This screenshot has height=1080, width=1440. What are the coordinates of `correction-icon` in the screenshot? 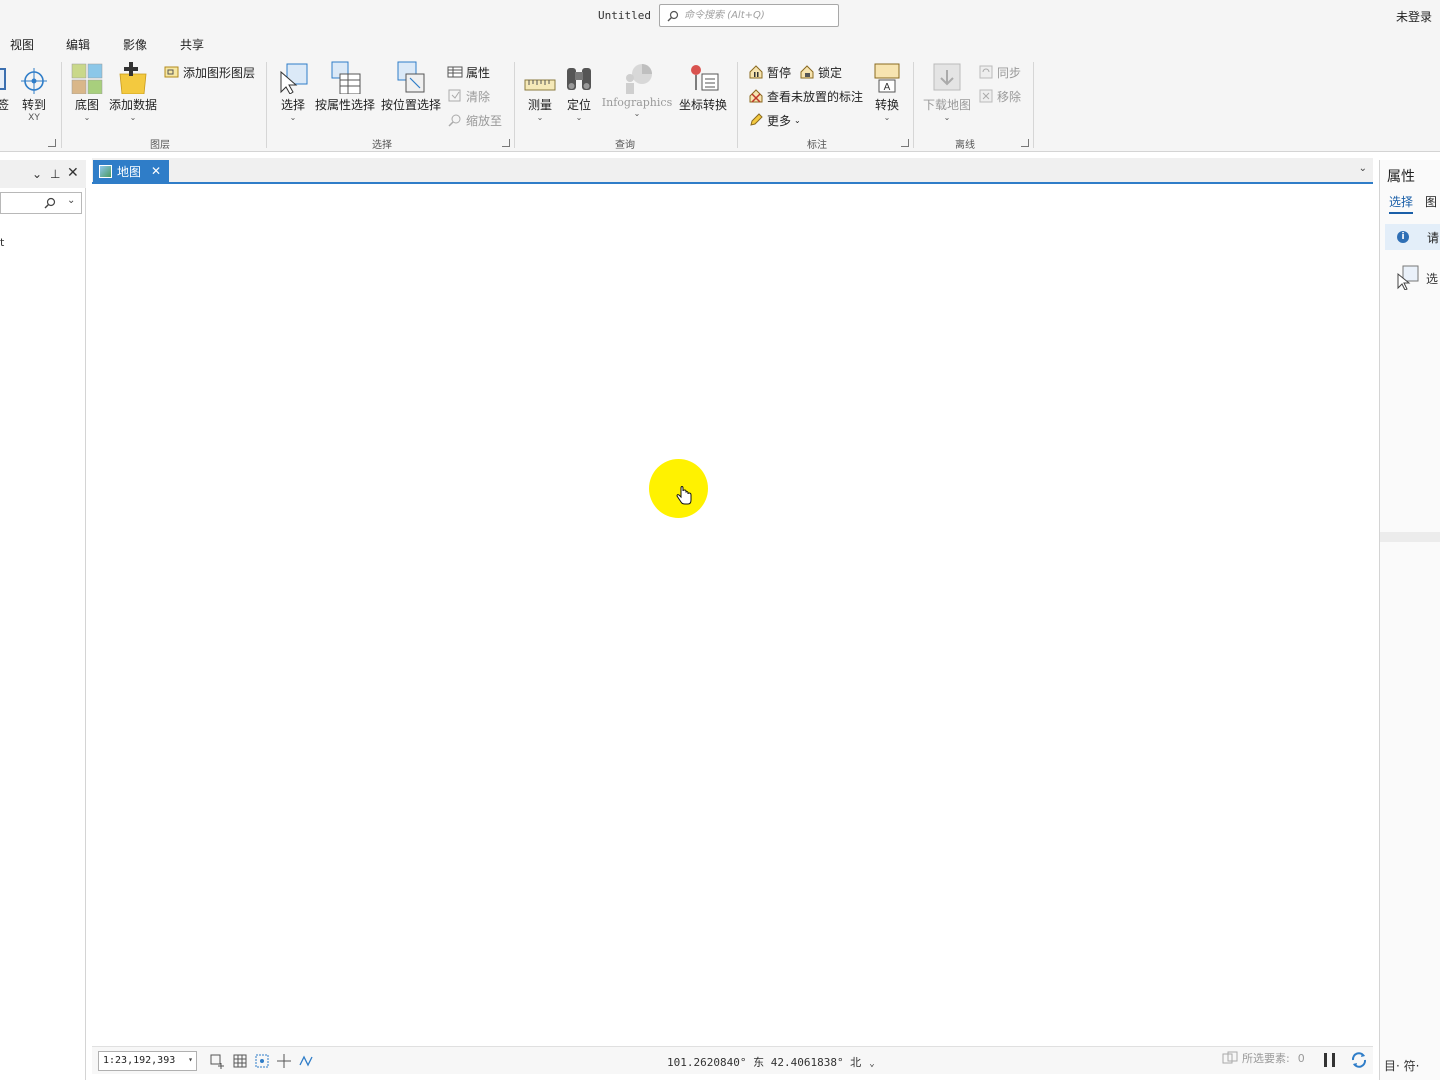 It's located at (306, 1061).